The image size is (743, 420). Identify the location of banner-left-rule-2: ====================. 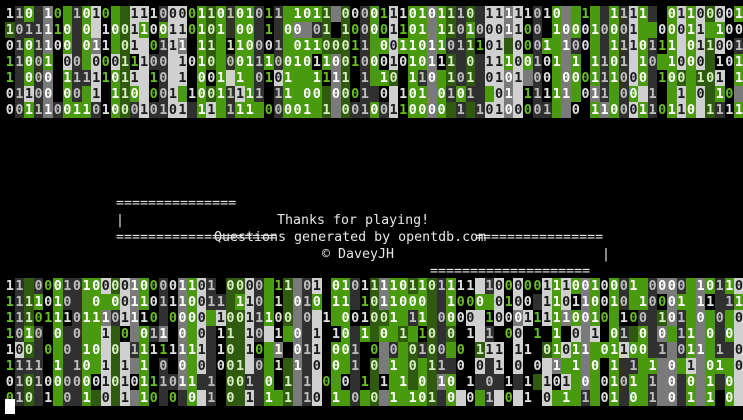
(196, 237).